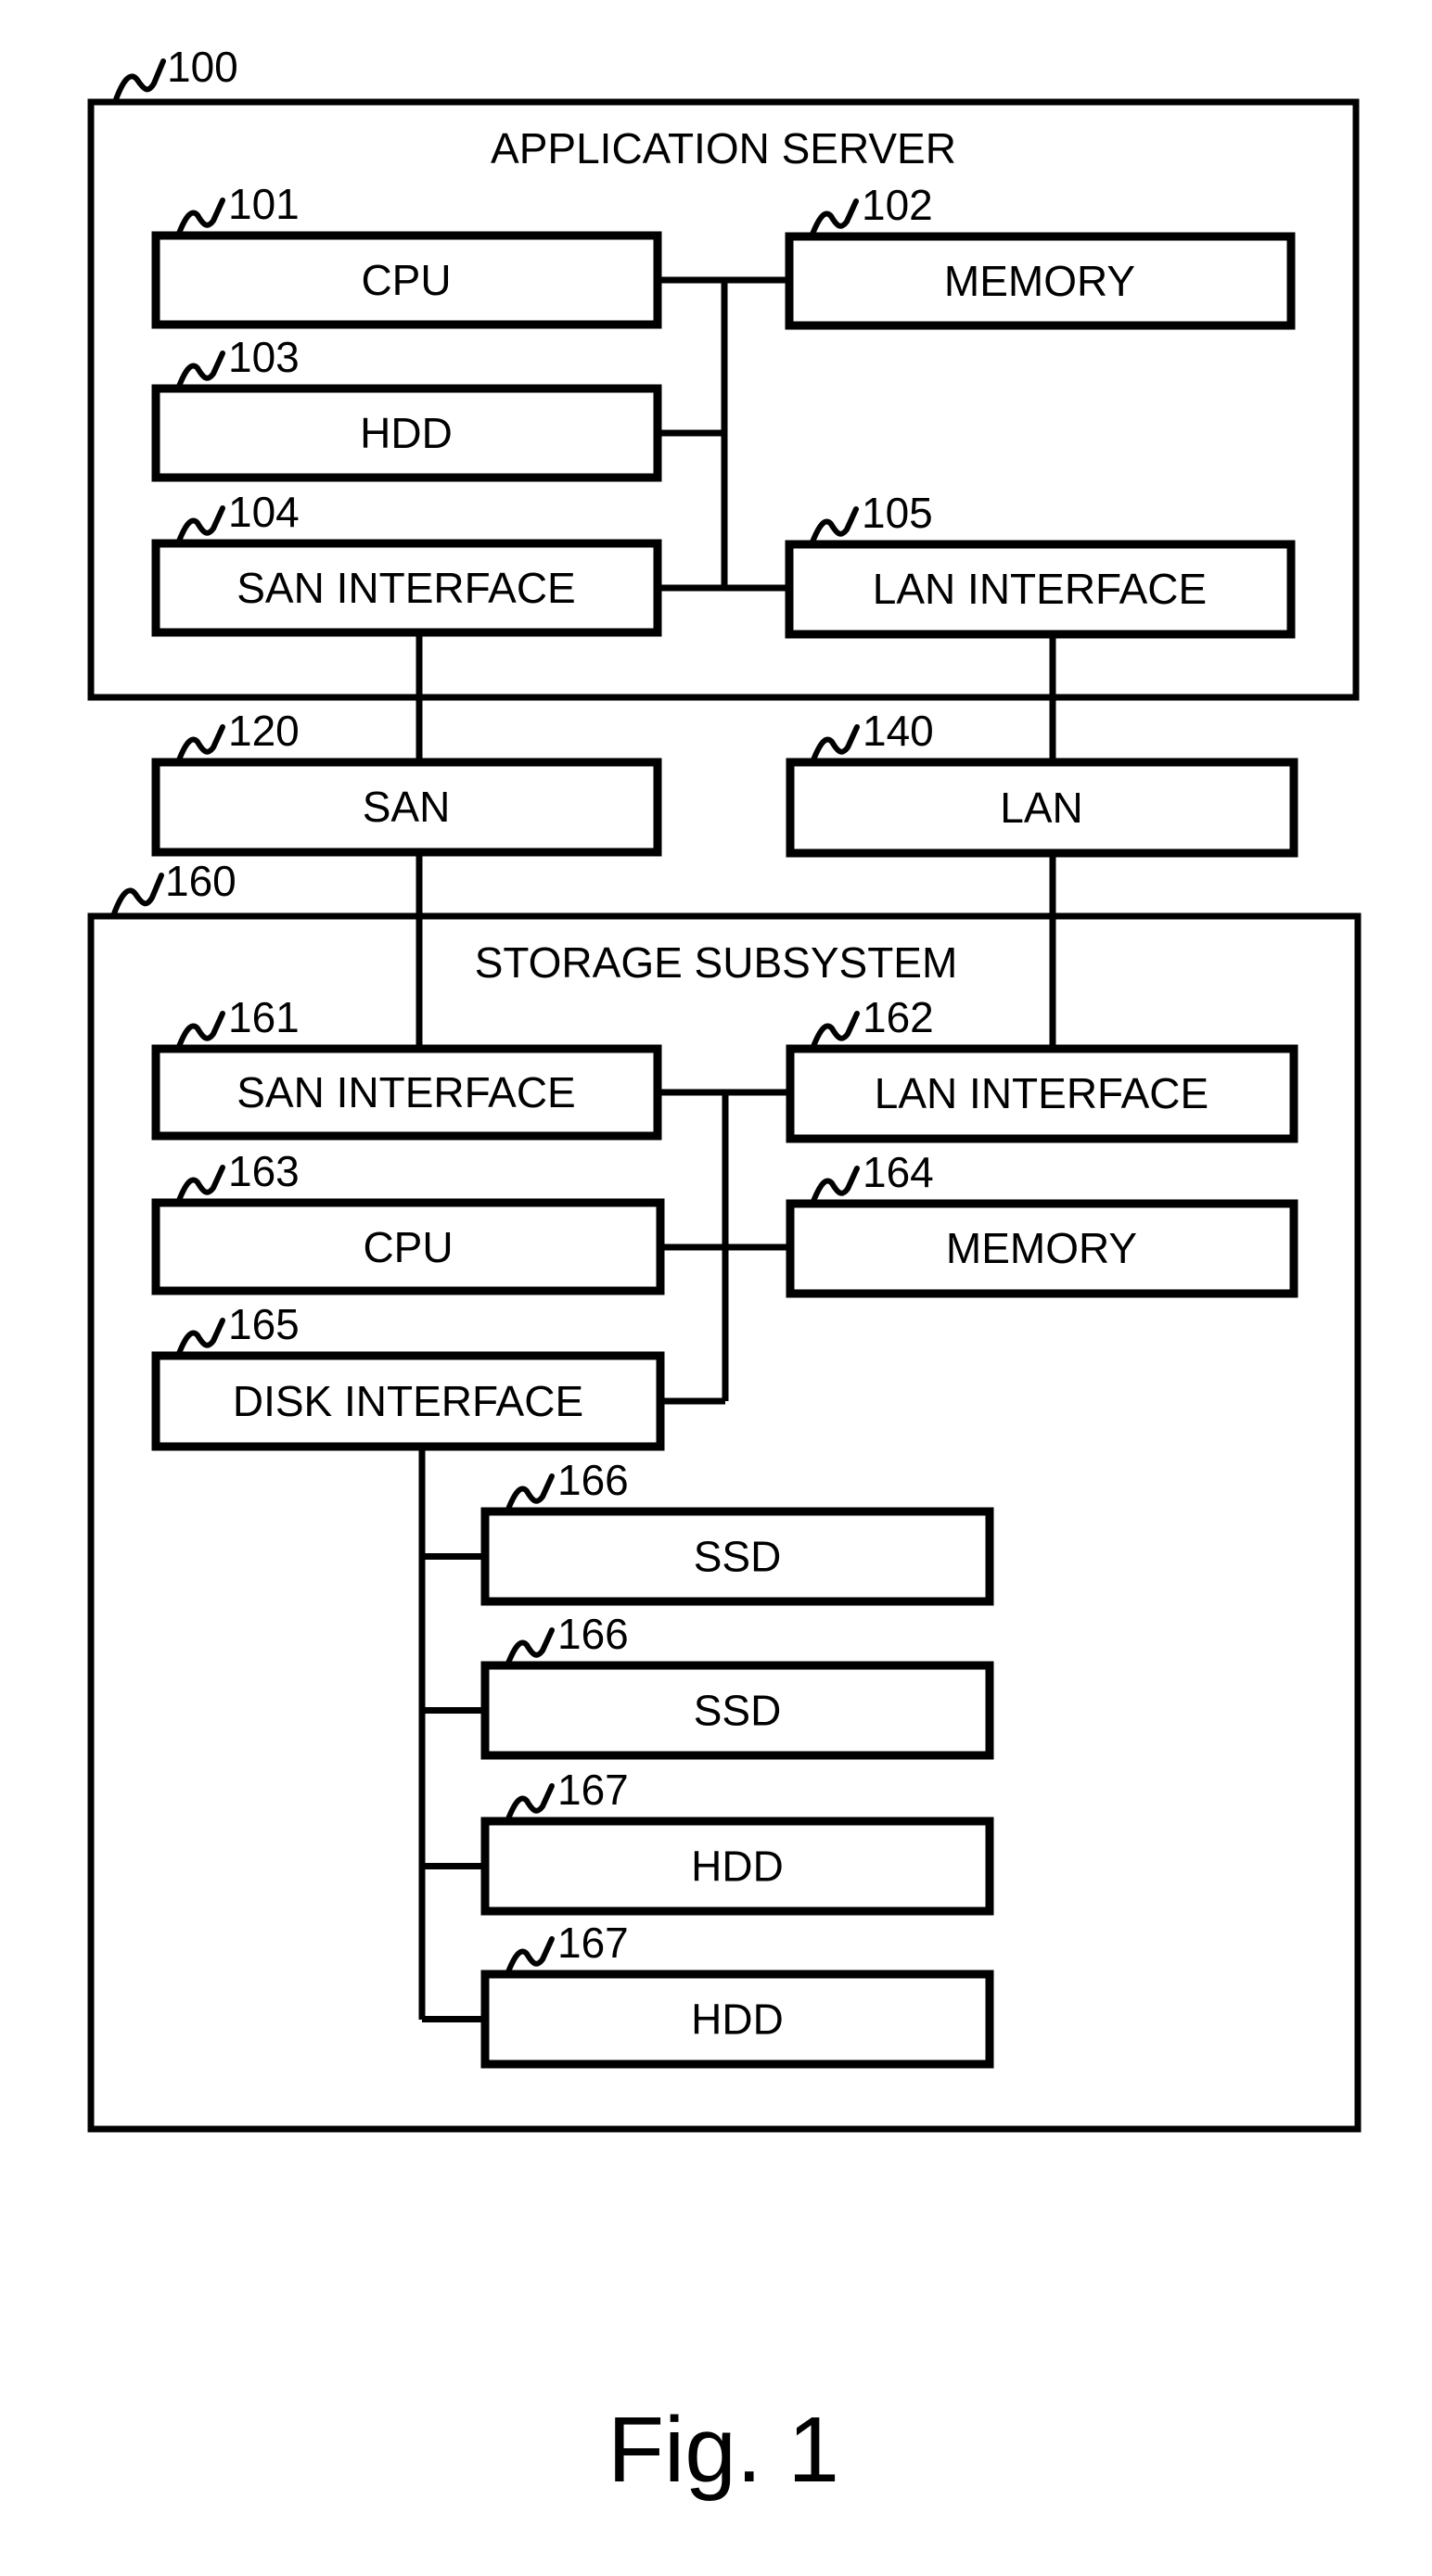 The image size is (1432, 2576). What do you see at coordinates (1042, 1223) in the screenshot?
I see `component-memory-164: MEMORY 164` at bounding box center [1042, 1223].